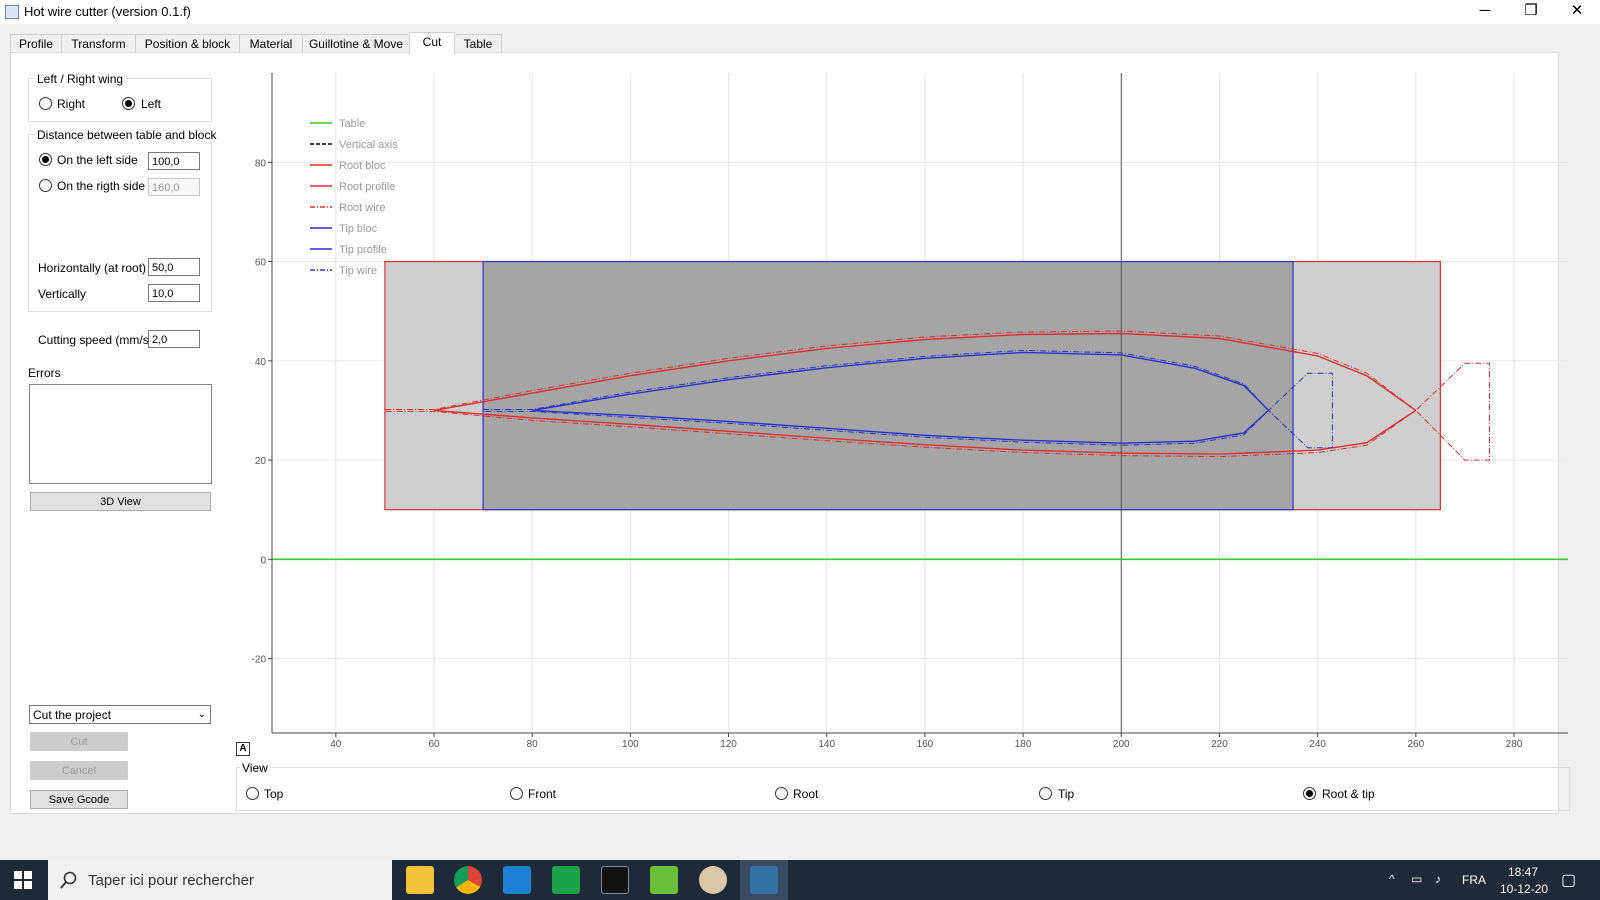 This screenshot has width=1600, height=900. What do you see at coordinates (664, 880) in the screenshot?
I see `notepad-icon` at bounding box center [664, 880].